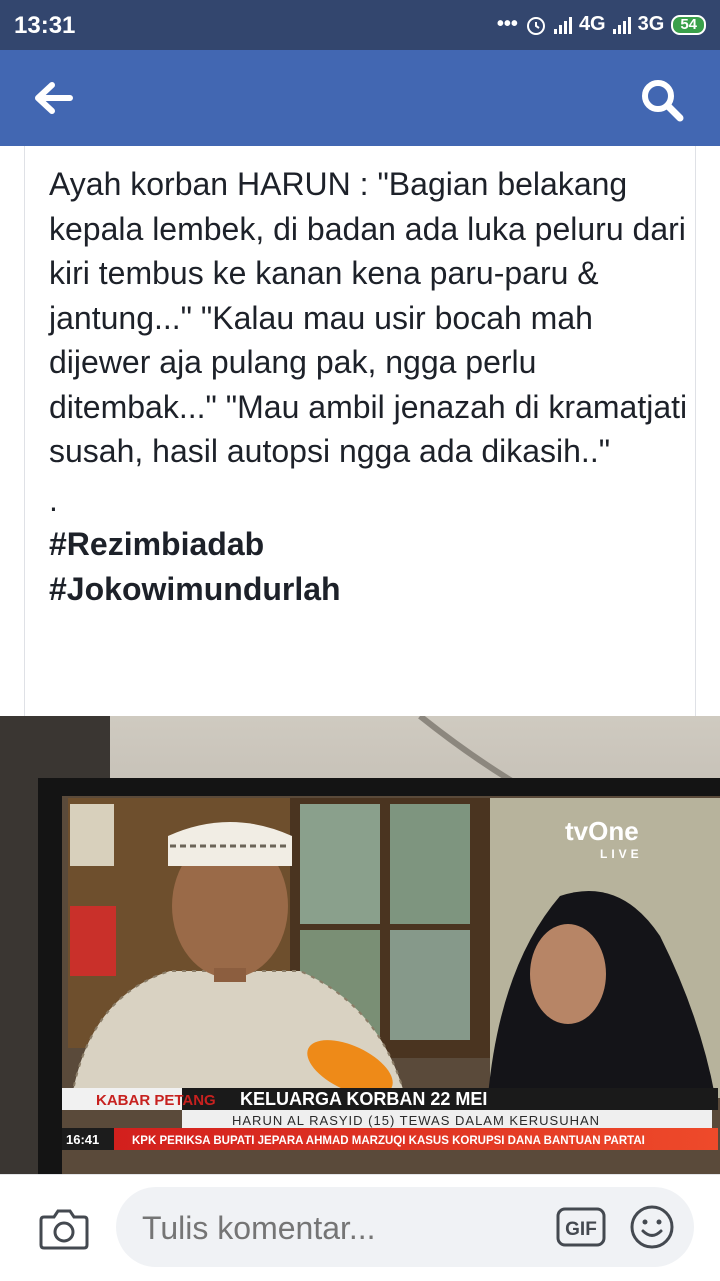  What do you see at coordinates (651, 24) in the screenshot?
I see `network-type-2: 3G` at bounding box center [651, 24].